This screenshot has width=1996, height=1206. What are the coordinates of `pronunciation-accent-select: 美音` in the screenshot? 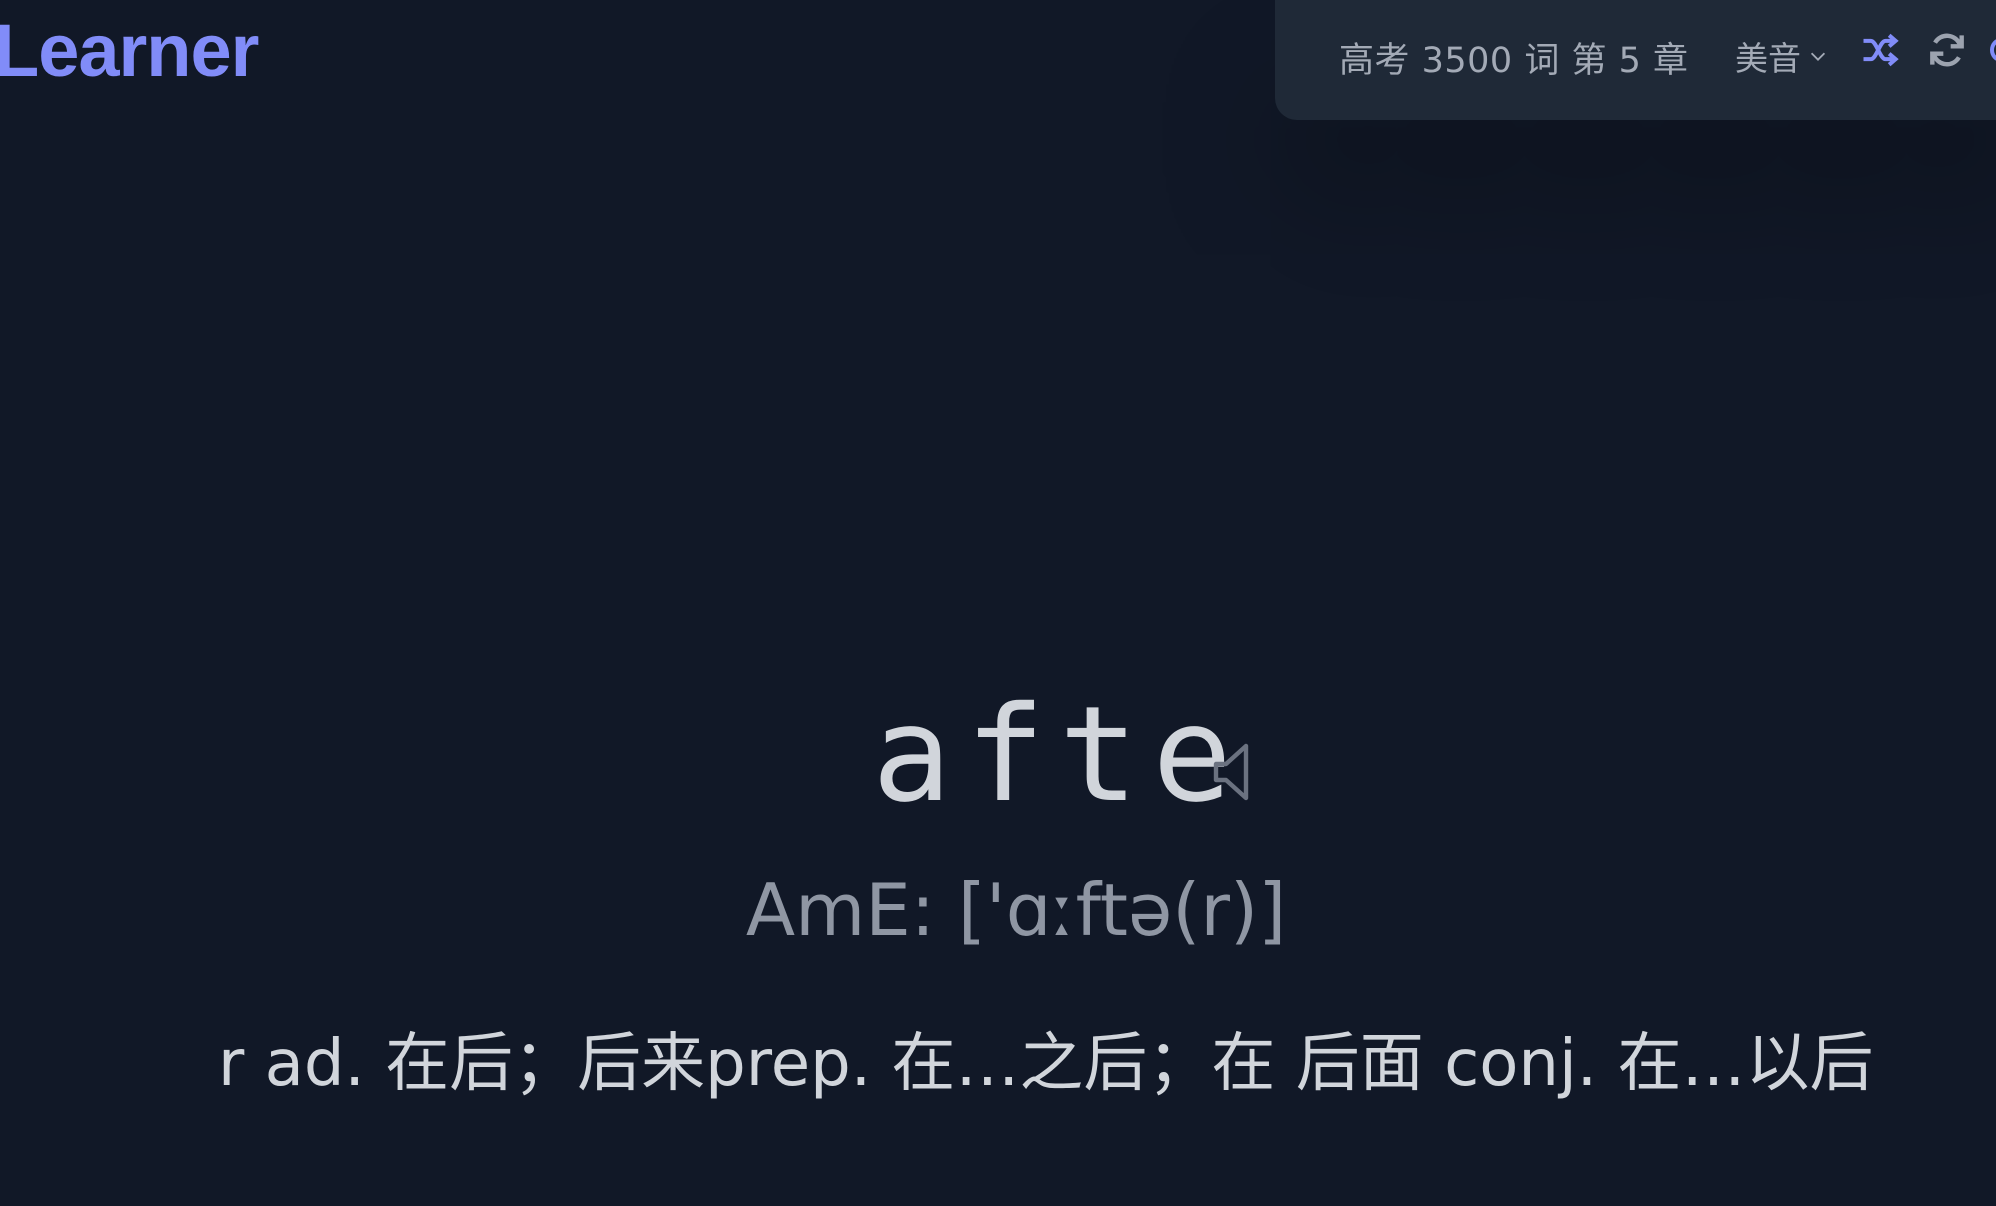 It's located at (1782, 56).